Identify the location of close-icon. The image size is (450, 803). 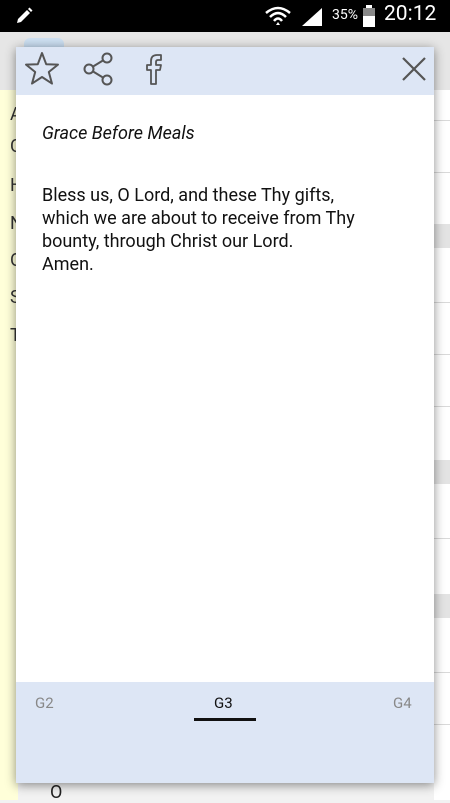
(414, 71).